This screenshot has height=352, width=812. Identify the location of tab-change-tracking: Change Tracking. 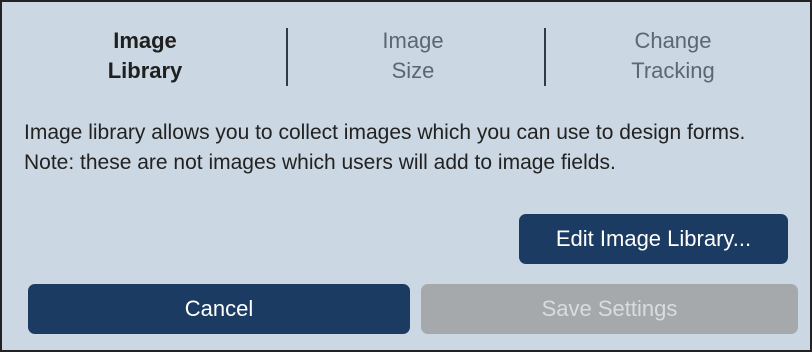
(673, 56).